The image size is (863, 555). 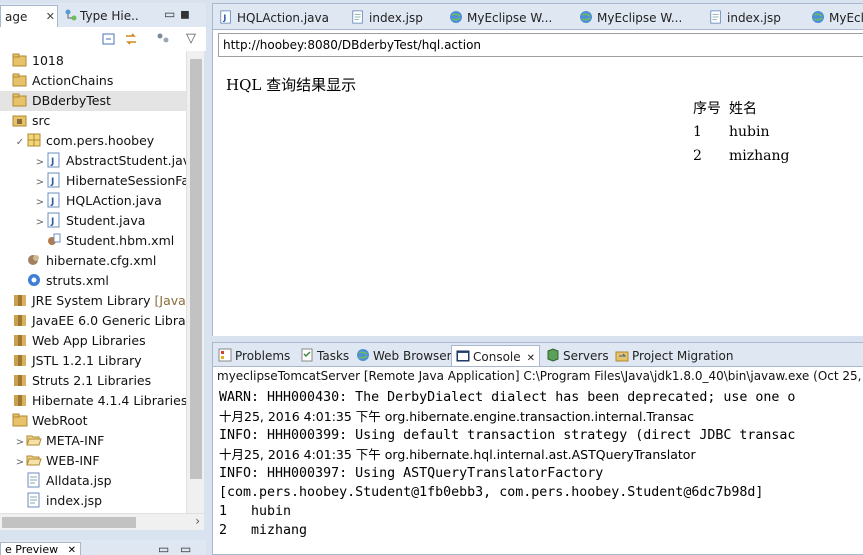 I want to click on tree-item: WebRoot, so click(x=93, y=421).